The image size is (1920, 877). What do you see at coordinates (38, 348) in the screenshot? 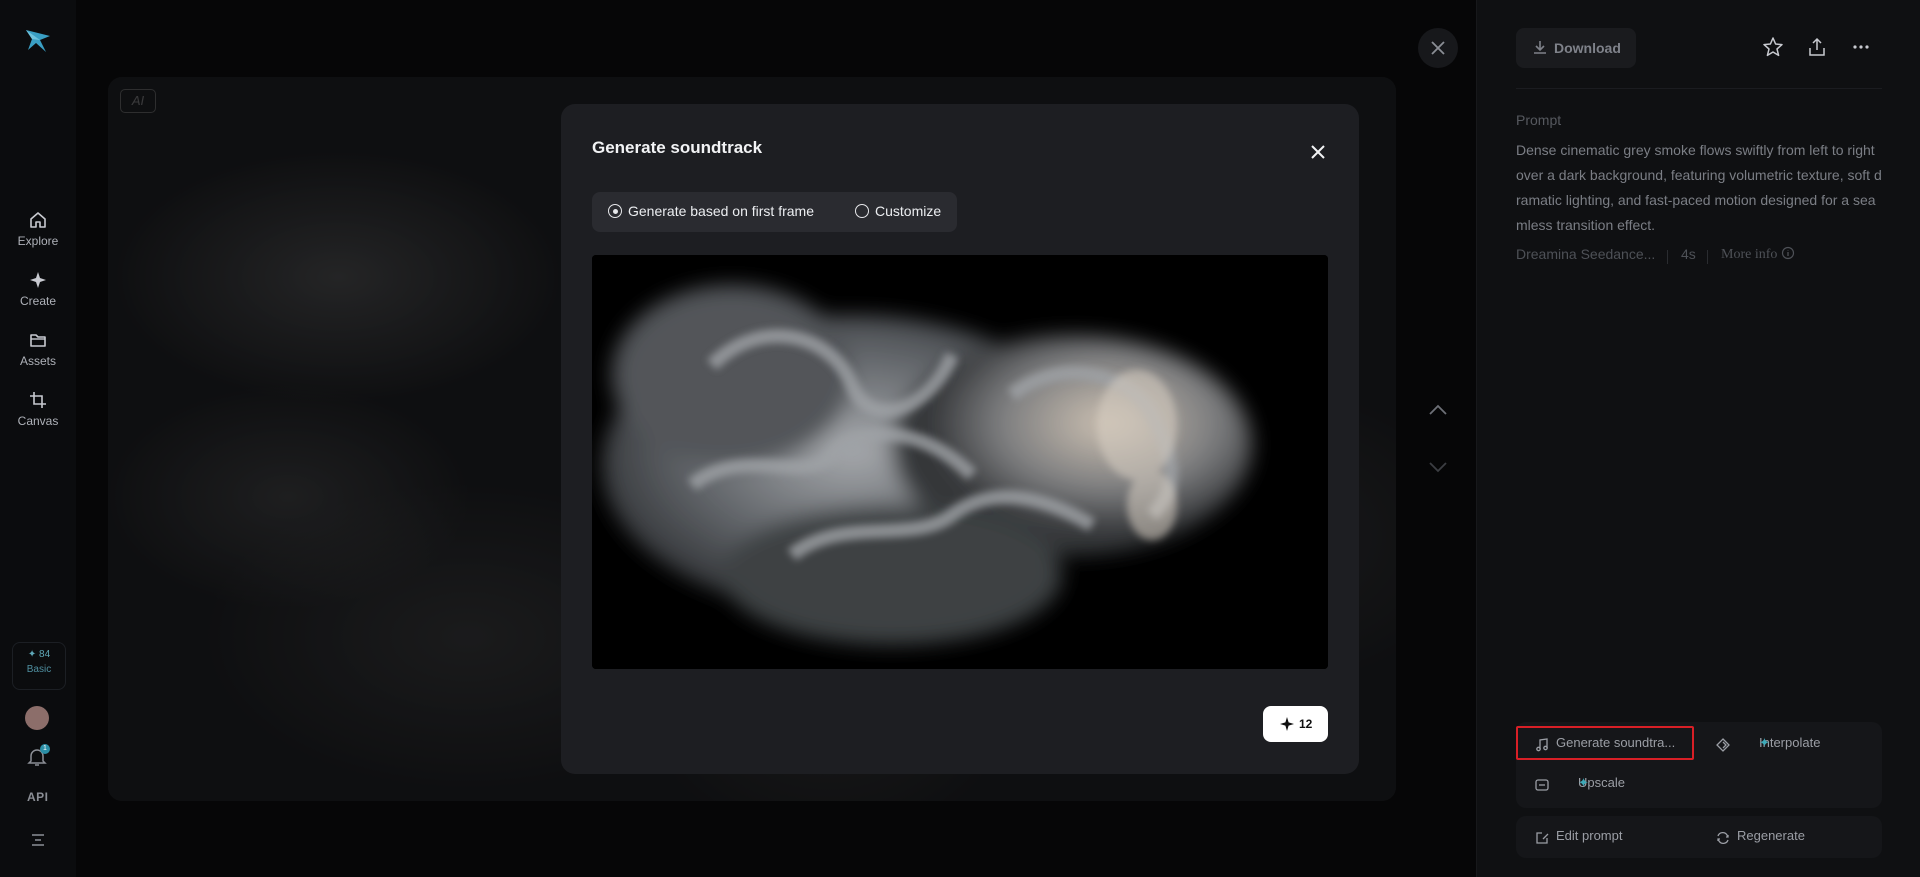
I see `nav-item-assets: Assets` at bounding box center [38, 348].